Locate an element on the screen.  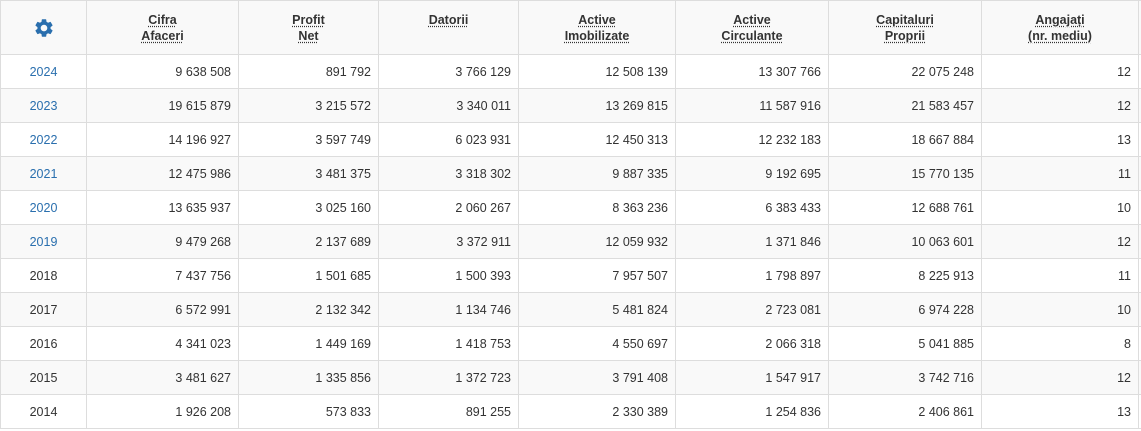
year-cell: 2020 is located at coordinates (43, 207).